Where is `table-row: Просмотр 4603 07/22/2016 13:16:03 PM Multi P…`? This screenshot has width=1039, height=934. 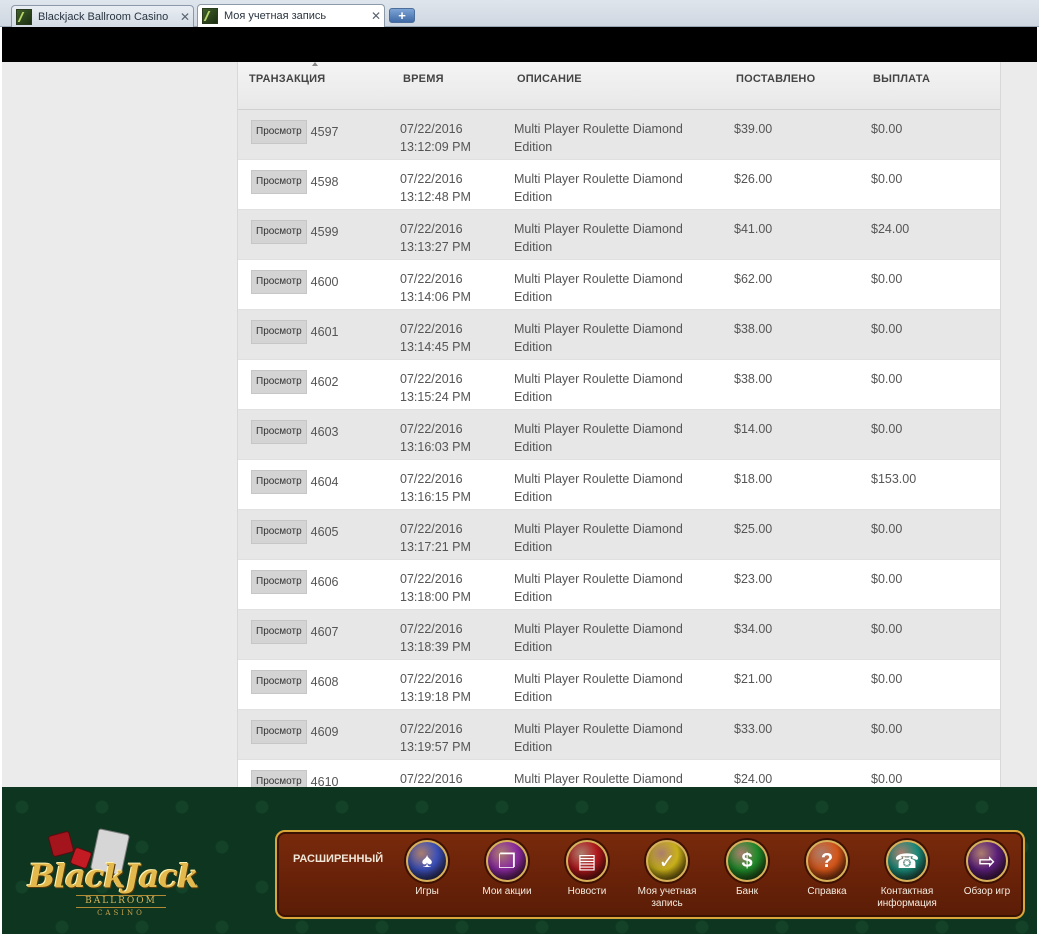
table-row: Просмотр 4603 07/22/2016 13:16:03 PM Multi P… is located at coordinates (619, 435).